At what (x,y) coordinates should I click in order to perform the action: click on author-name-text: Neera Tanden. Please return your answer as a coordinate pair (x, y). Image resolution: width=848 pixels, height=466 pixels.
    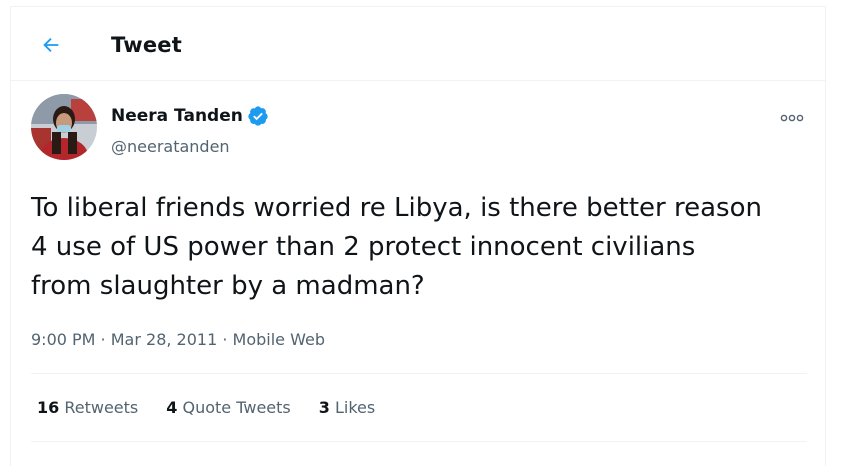
    Looking at the image, I should click on (177, 116).